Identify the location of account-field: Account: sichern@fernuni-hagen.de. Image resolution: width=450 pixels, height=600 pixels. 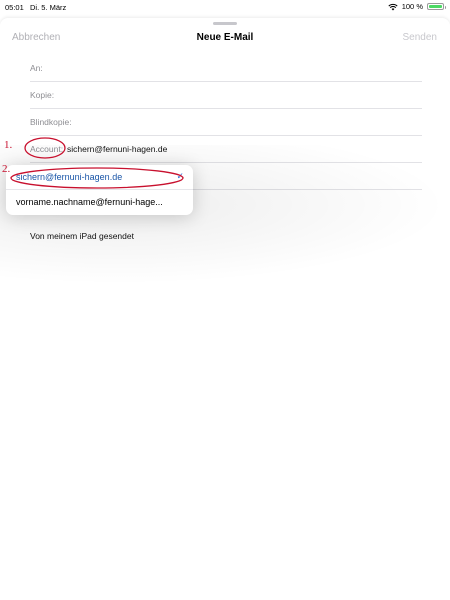
(226, 149).